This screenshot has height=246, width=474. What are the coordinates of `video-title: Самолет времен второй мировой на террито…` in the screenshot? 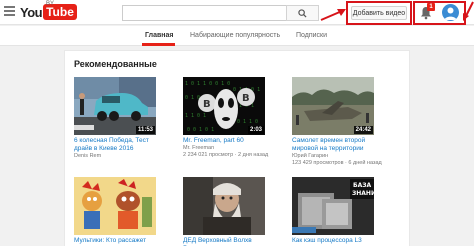 It's located at (333, 145).